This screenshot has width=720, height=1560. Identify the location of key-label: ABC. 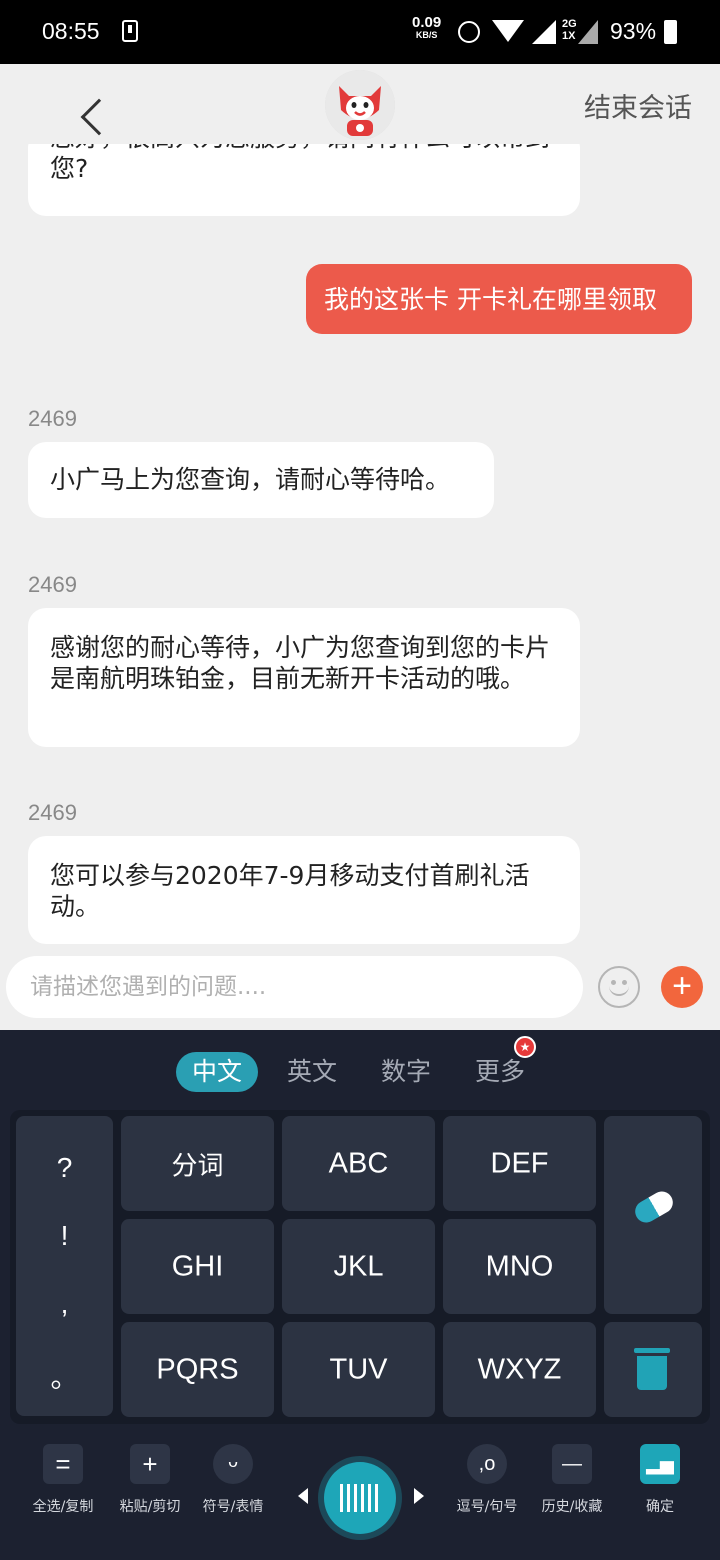
(358, 1163).